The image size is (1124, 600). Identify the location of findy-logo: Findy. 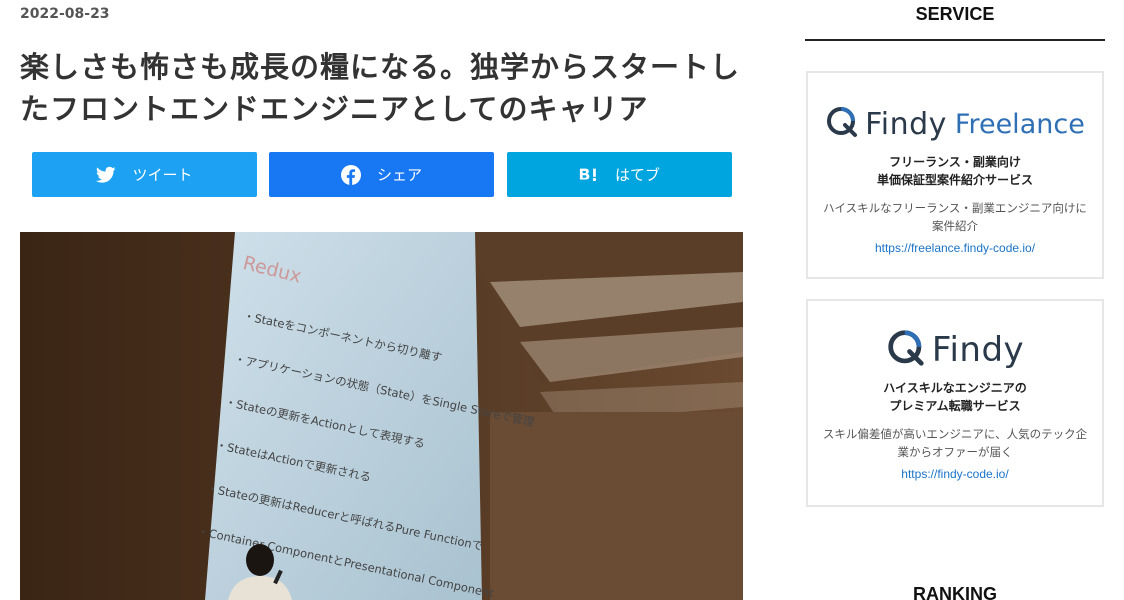
(955, 350).